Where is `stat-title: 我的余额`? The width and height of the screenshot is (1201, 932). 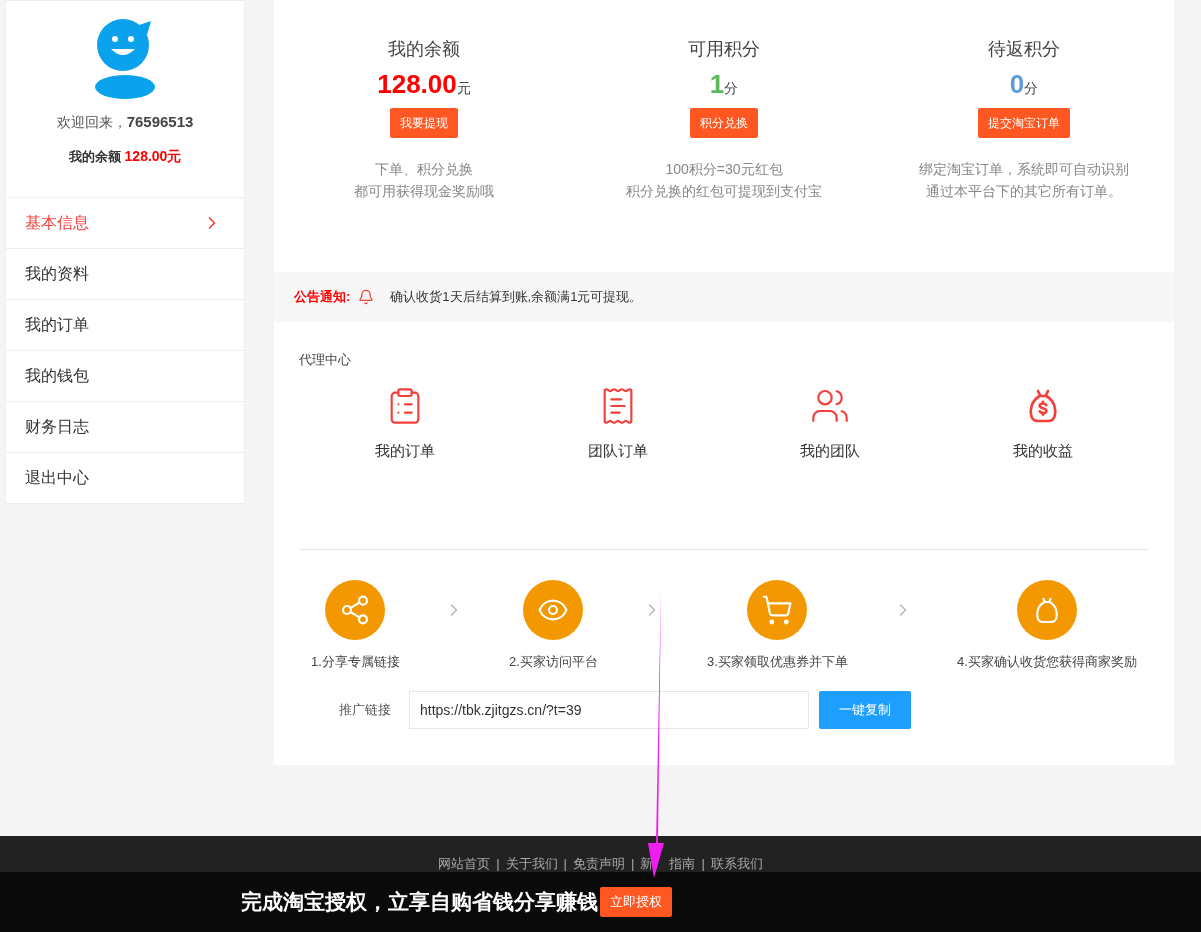
stat-title: 我的余额 is located at coordinates (424, 49).